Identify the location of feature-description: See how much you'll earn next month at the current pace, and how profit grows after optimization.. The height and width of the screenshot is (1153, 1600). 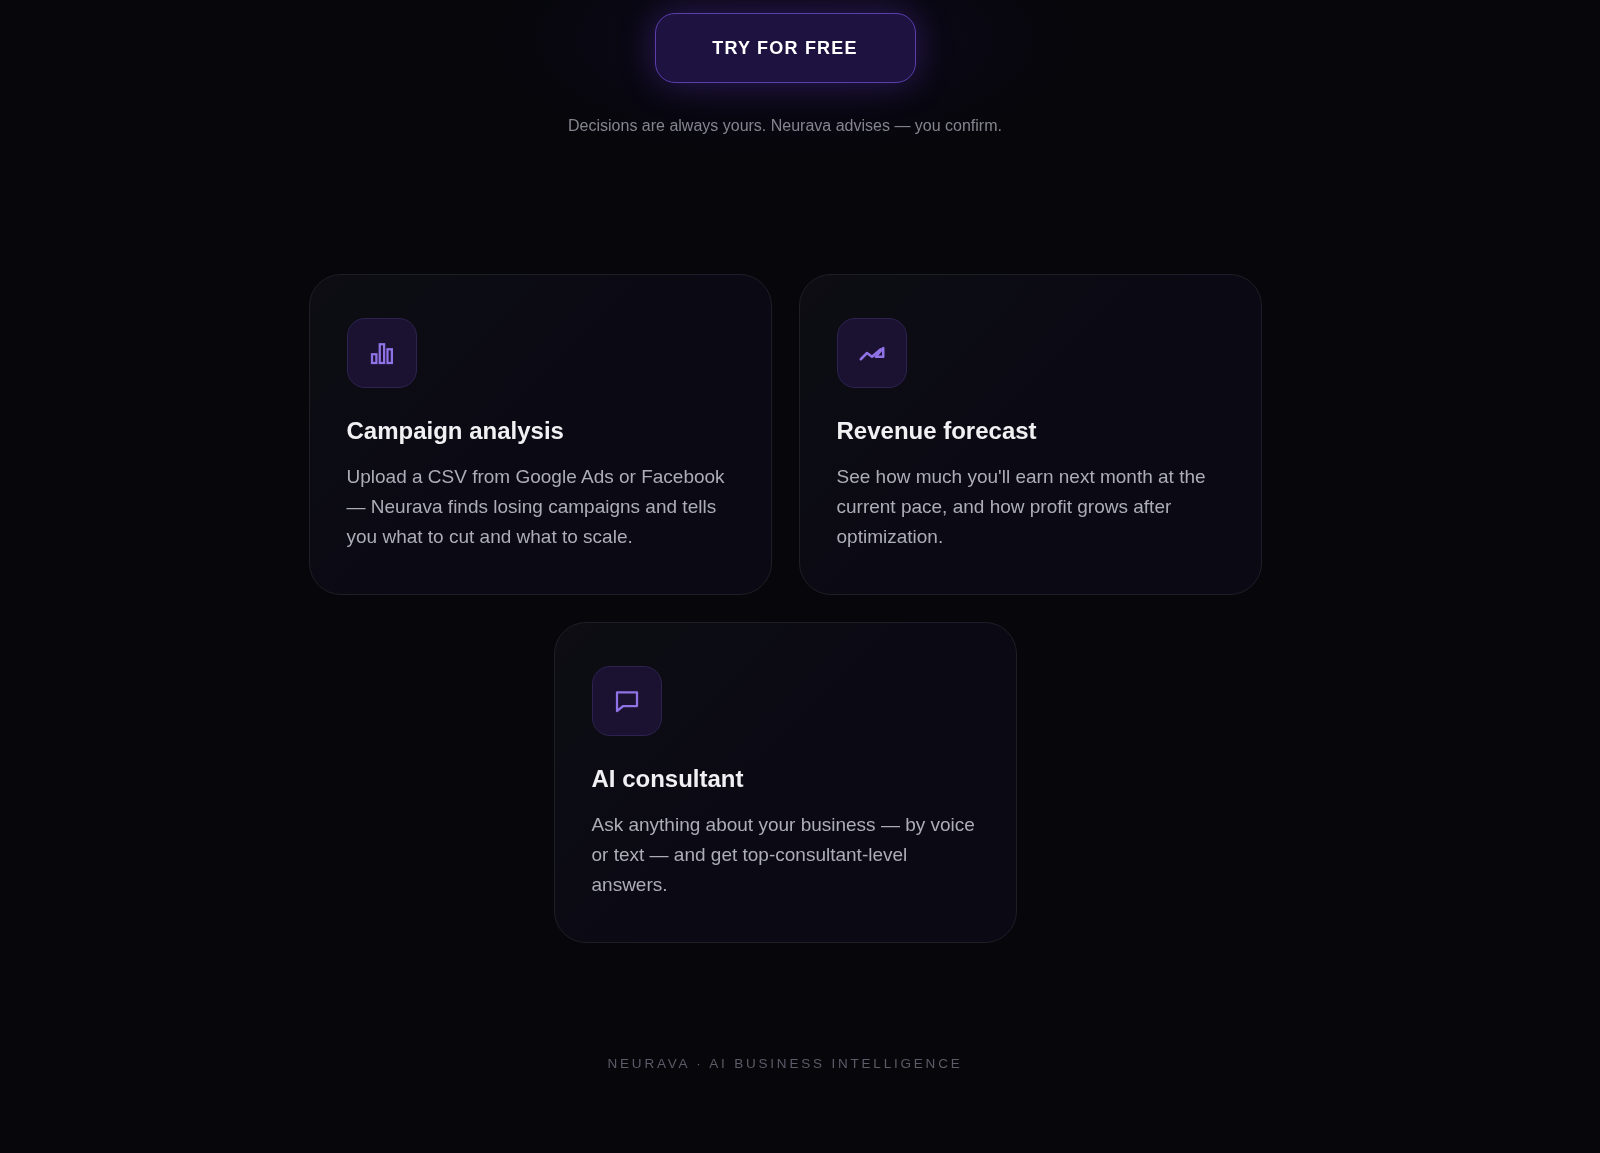
(1021, 507).